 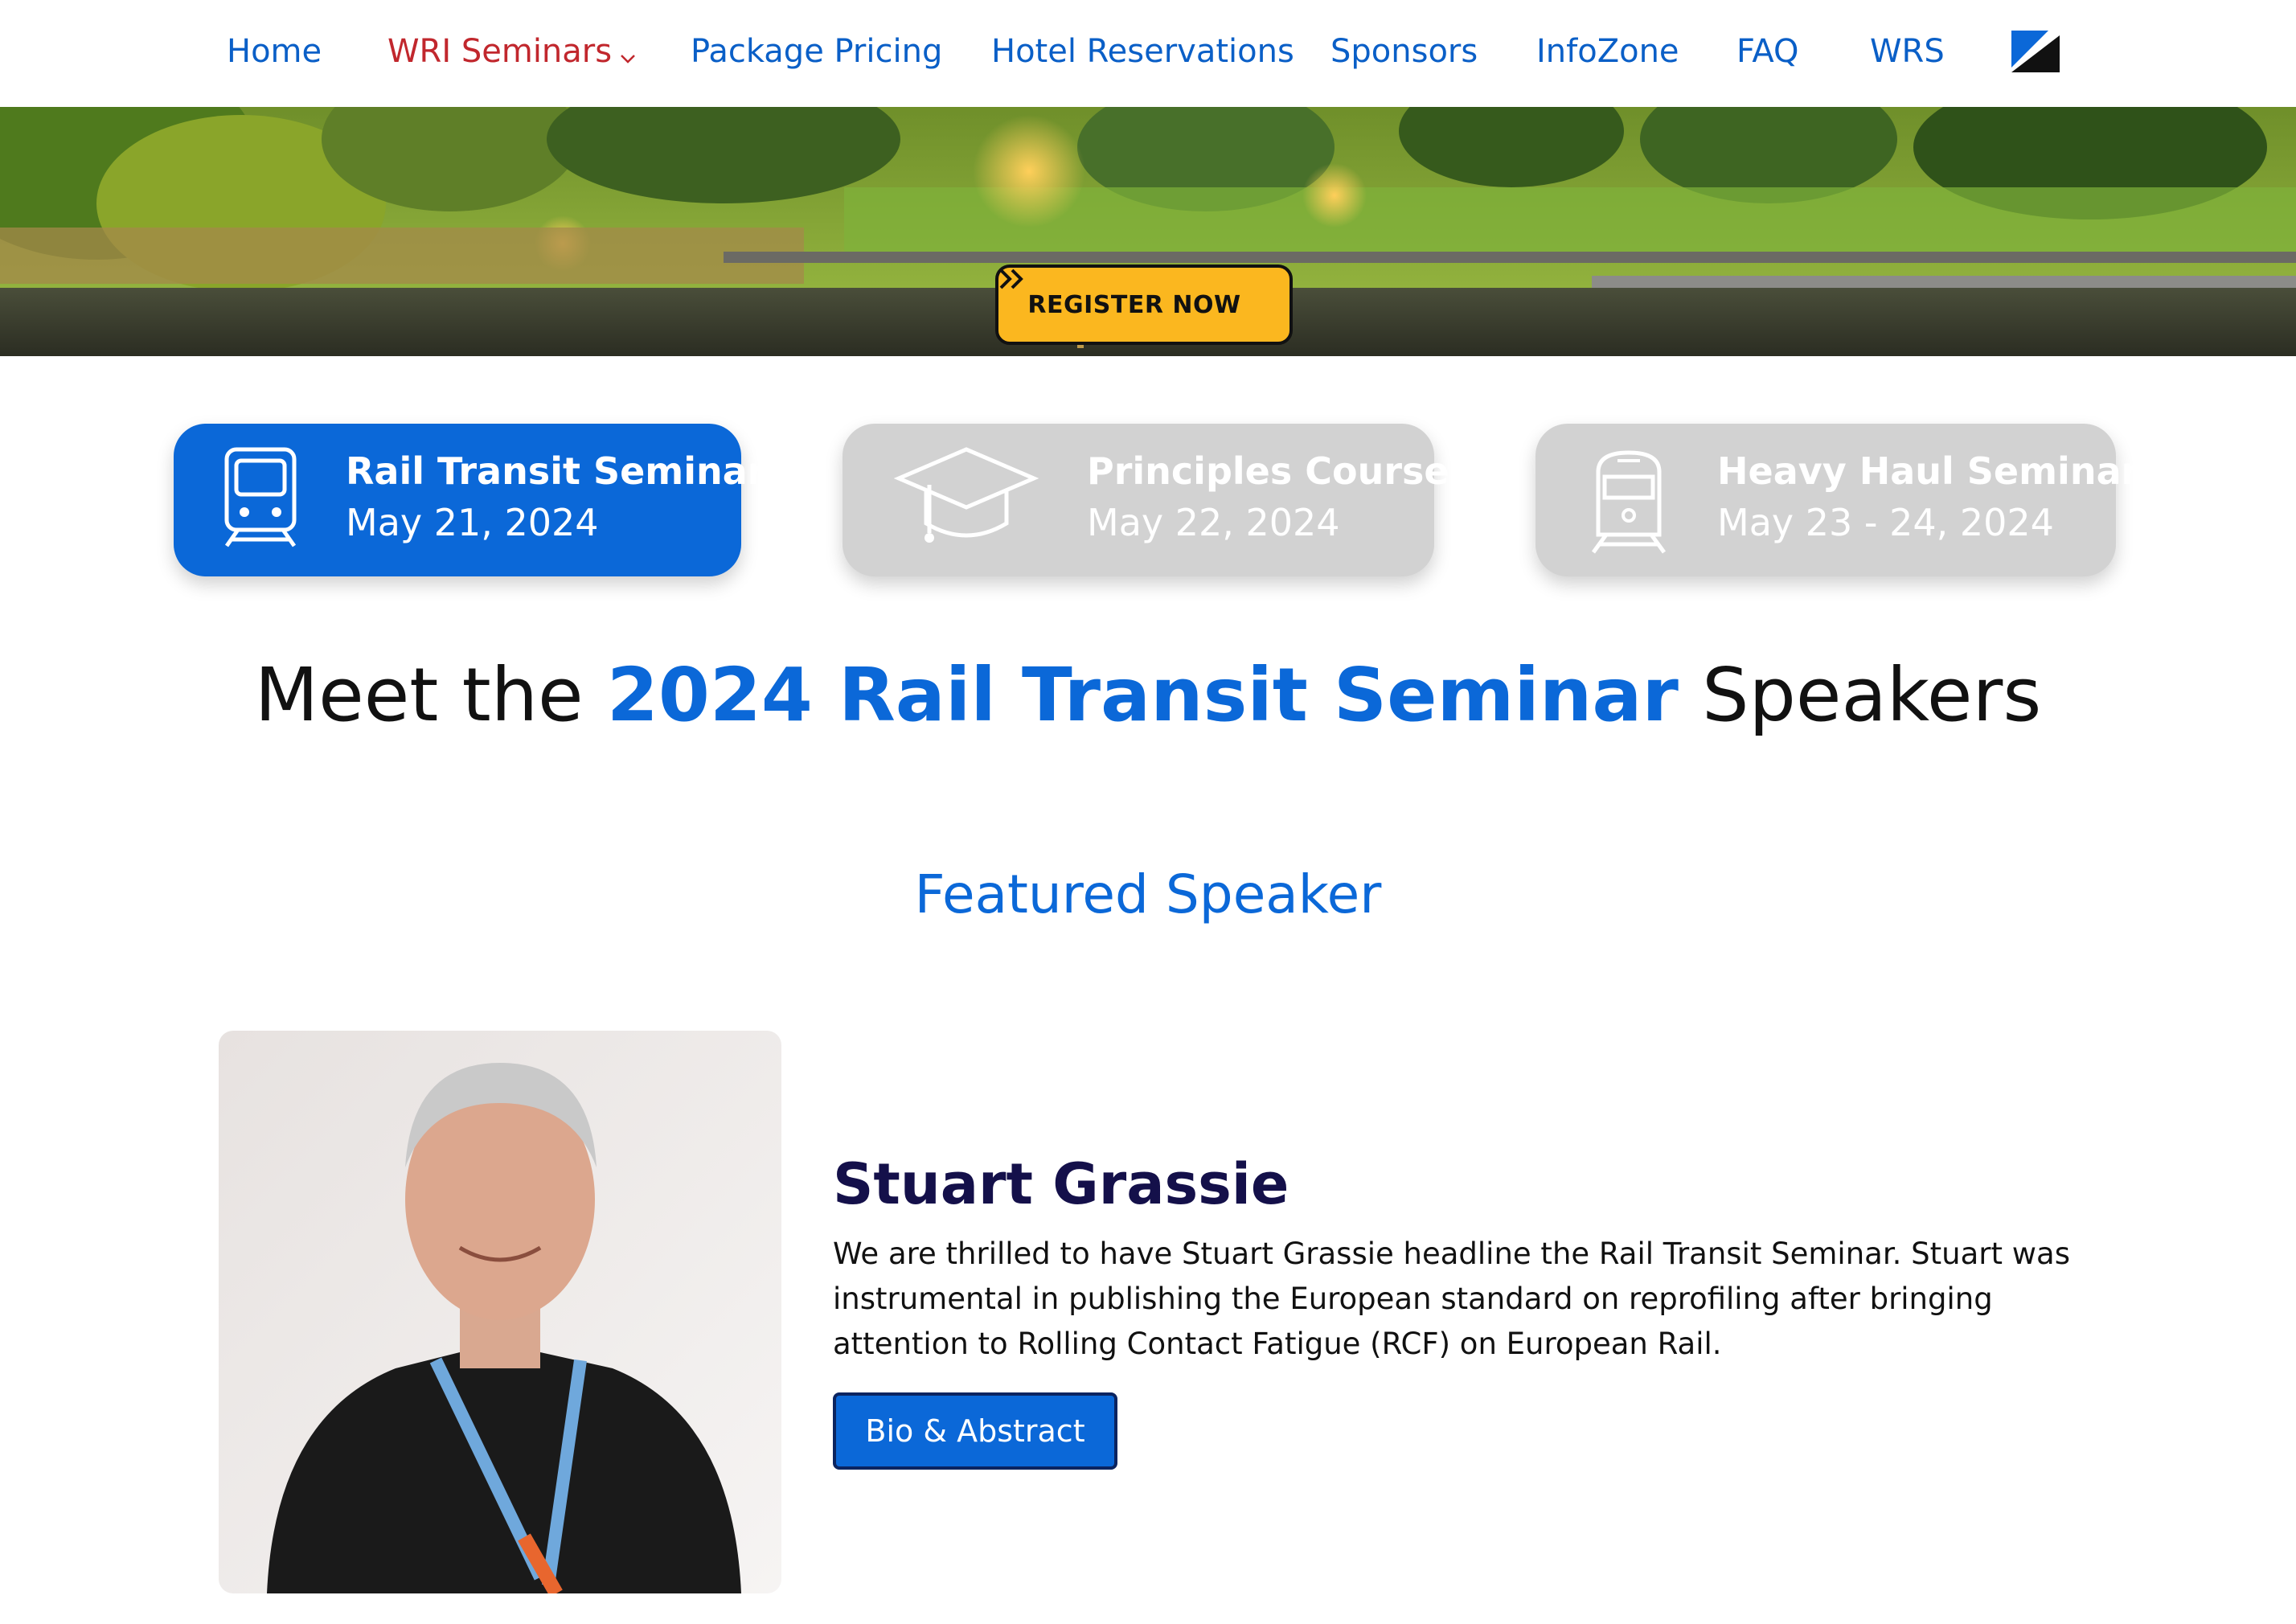 I want to click on tab-heavy-haul-seminar: Heavy Haul Seminar May 23 - 24, 2024, so click(x=1837, y=500).